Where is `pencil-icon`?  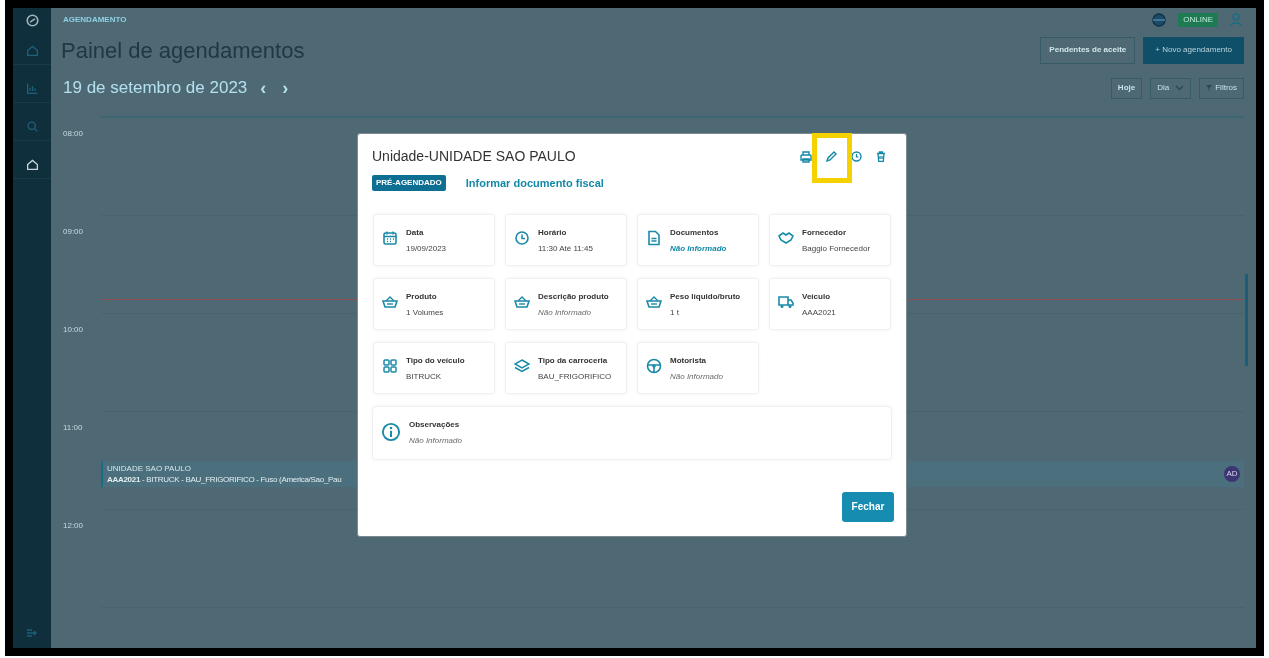
pencil-icon is located at coordinates (831, 156).